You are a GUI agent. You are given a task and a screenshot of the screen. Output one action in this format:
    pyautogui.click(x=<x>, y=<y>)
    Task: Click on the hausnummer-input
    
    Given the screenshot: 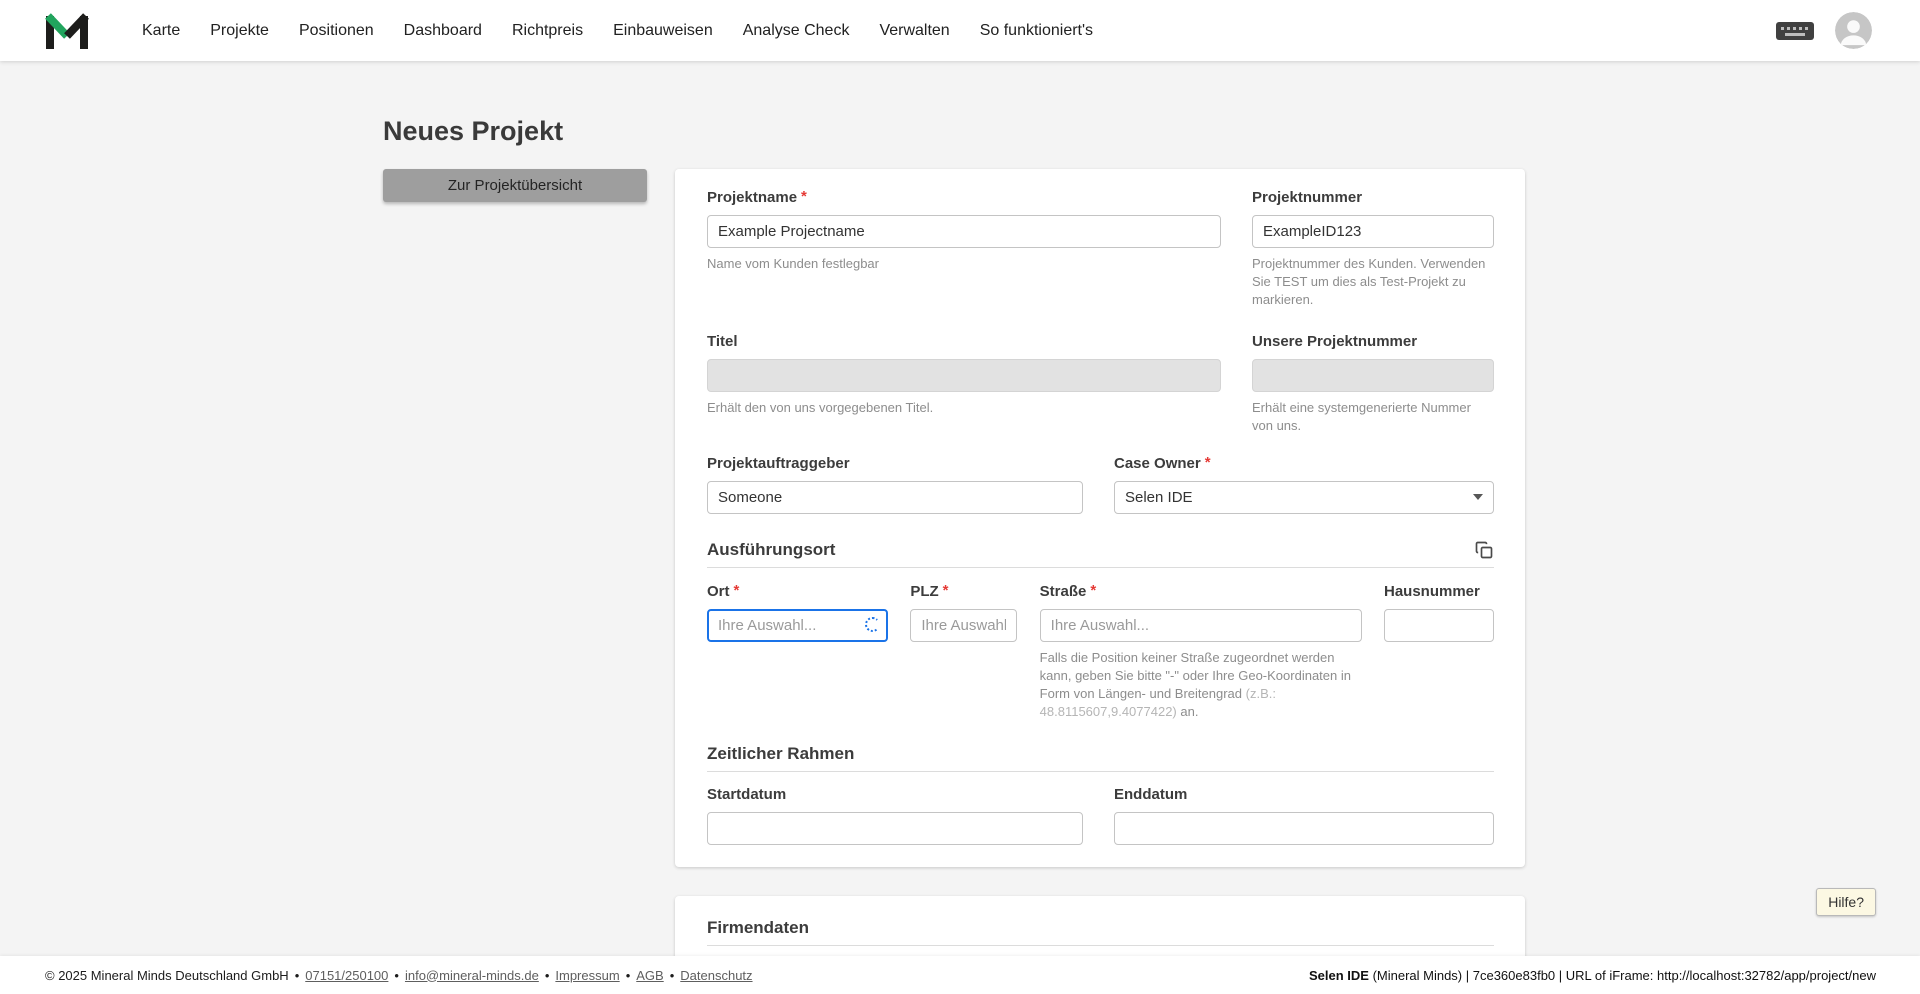 What is the action you would take?
    pyautogui.click(x=1438, y=625)
    